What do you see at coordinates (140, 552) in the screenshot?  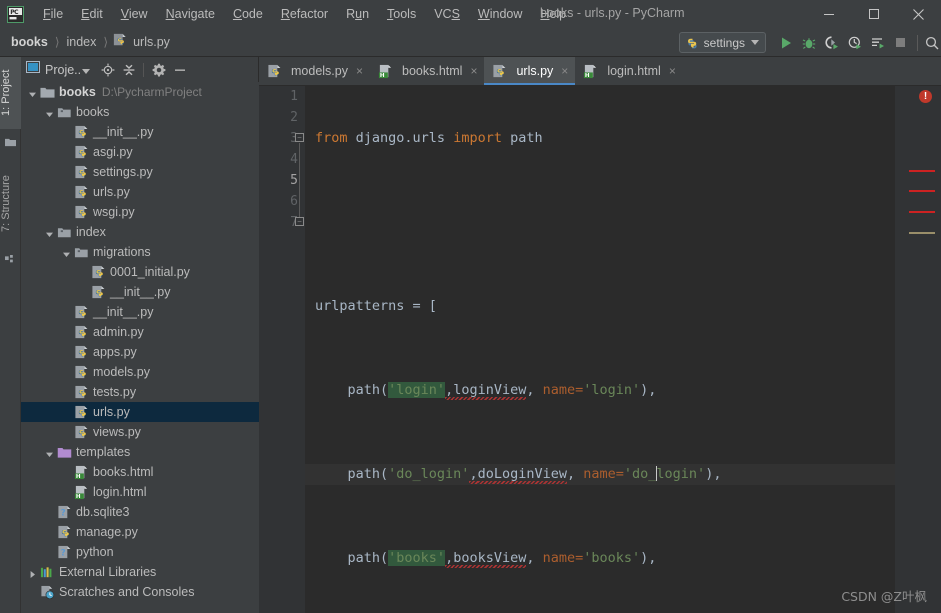 I see `tree-row: ? python` at bounding box center [140, 552].